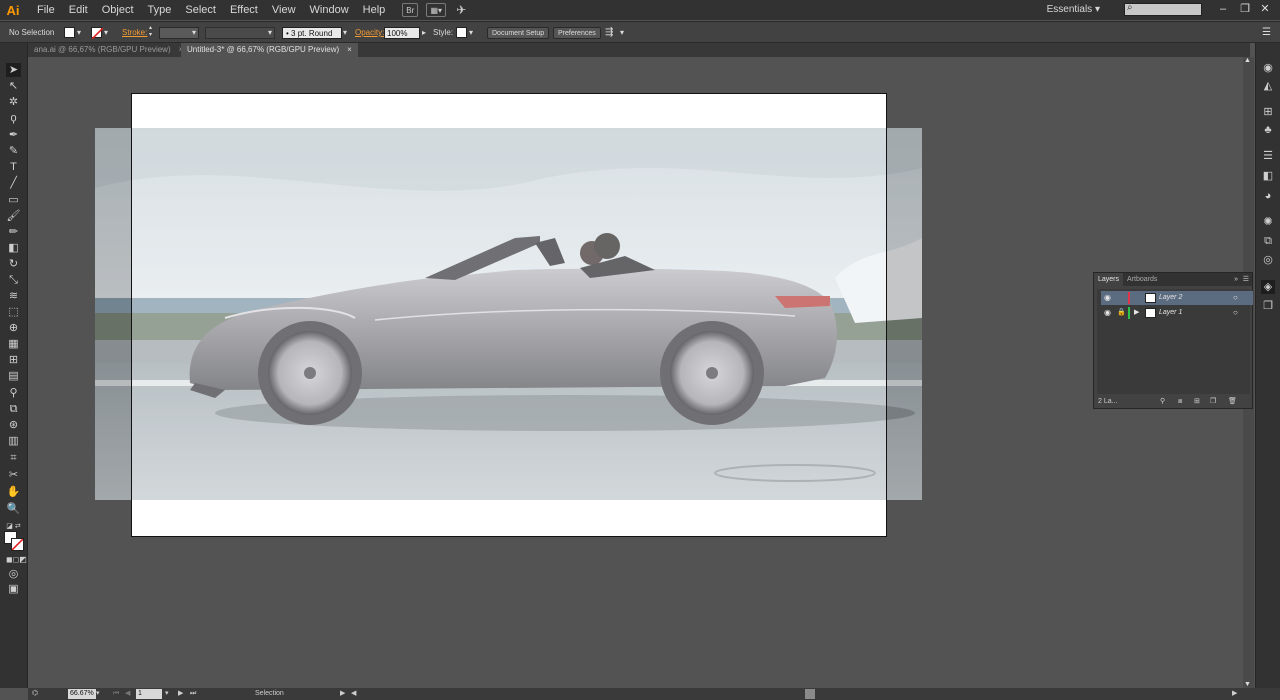 Image resolution: width=1280 pixels, height=700 pixels. Describe the element at coordinates (270, 32) in the screenshot. I see `profile-dropdown: ▾` at that location.